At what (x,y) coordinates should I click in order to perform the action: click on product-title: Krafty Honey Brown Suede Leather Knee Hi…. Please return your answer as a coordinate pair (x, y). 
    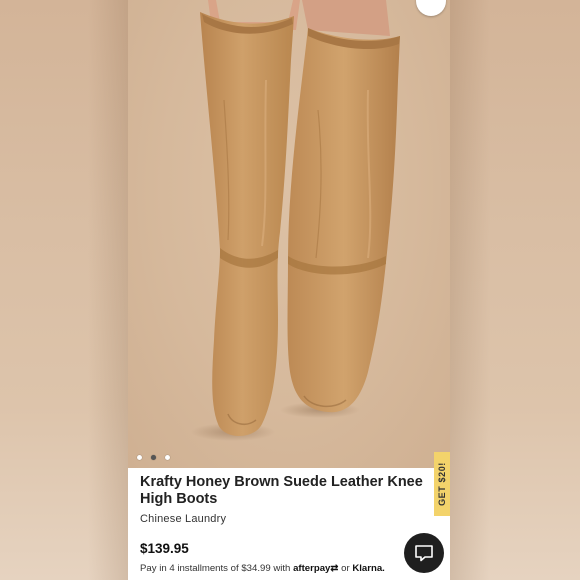
    Looking at the image, I should click on (281, 490).